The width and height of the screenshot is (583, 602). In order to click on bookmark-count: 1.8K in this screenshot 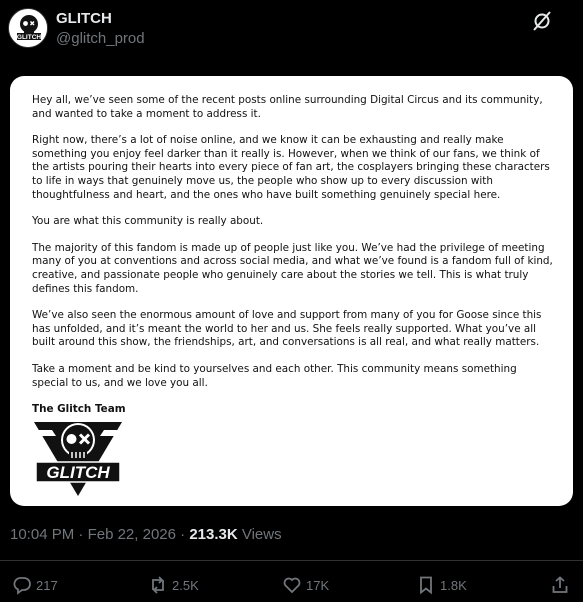, I will do `click(453, 585)`.